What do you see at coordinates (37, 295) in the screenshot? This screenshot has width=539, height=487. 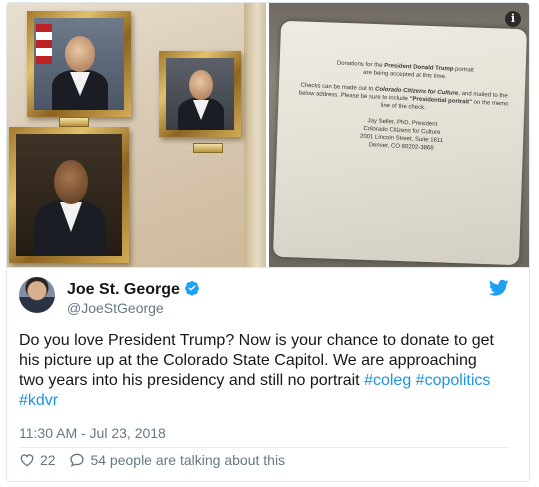 I see `avatar` at bounding box center [37, 295].